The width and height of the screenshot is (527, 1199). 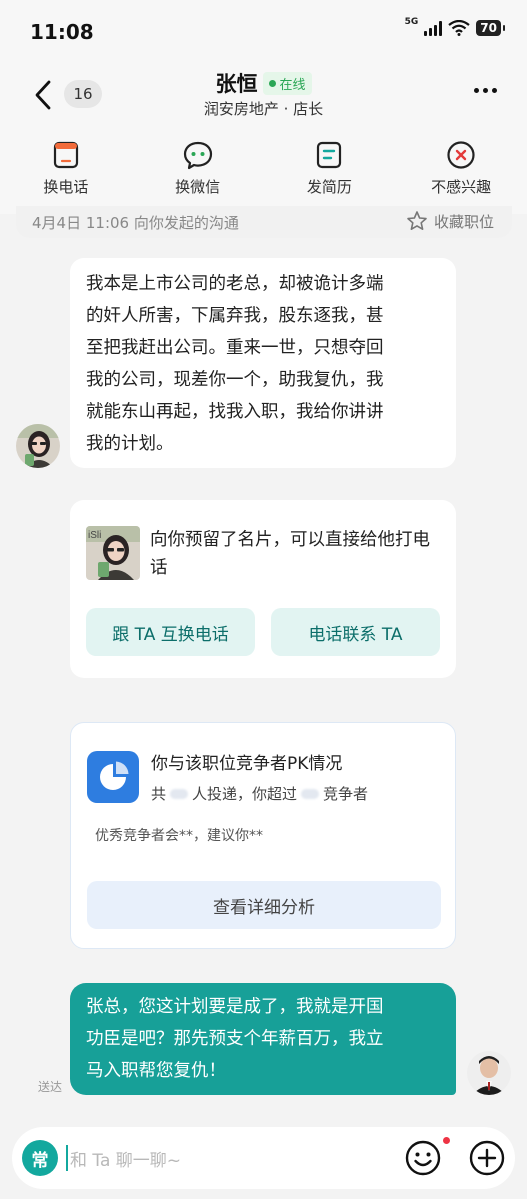 I want to click on my-avatar-image, so click(x=489, y=1073).